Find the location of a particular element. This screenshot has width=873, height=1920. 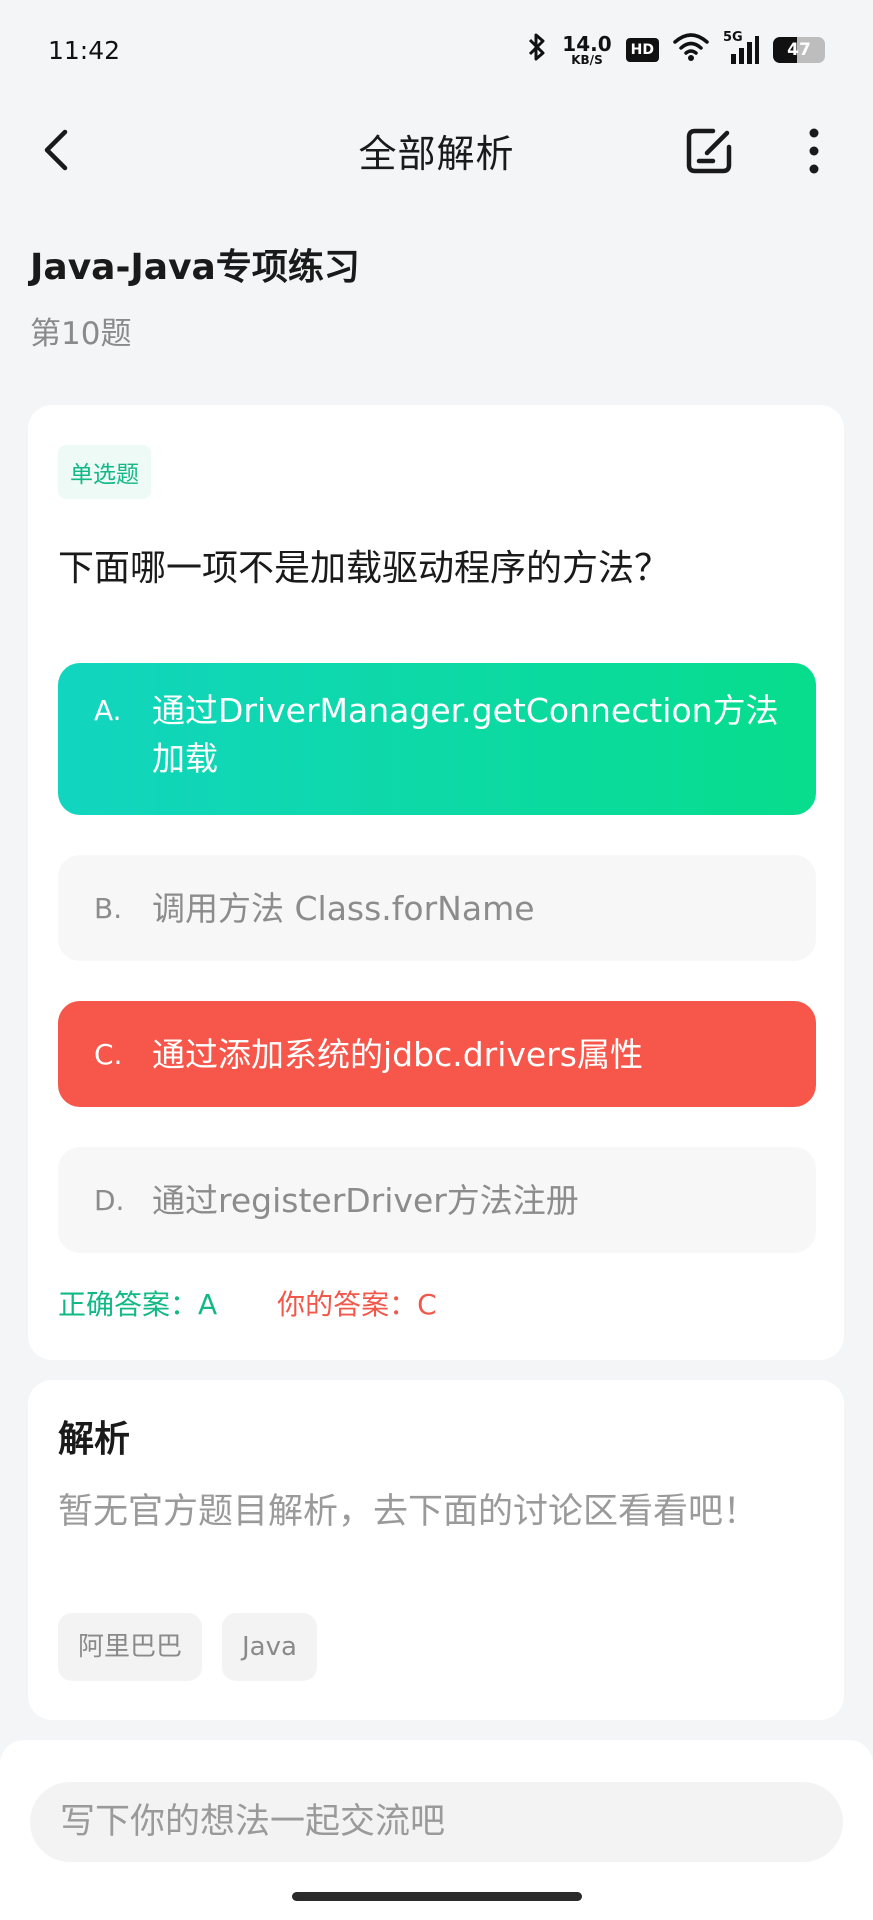

option-letter: A. is located at coordinates (108, 710).